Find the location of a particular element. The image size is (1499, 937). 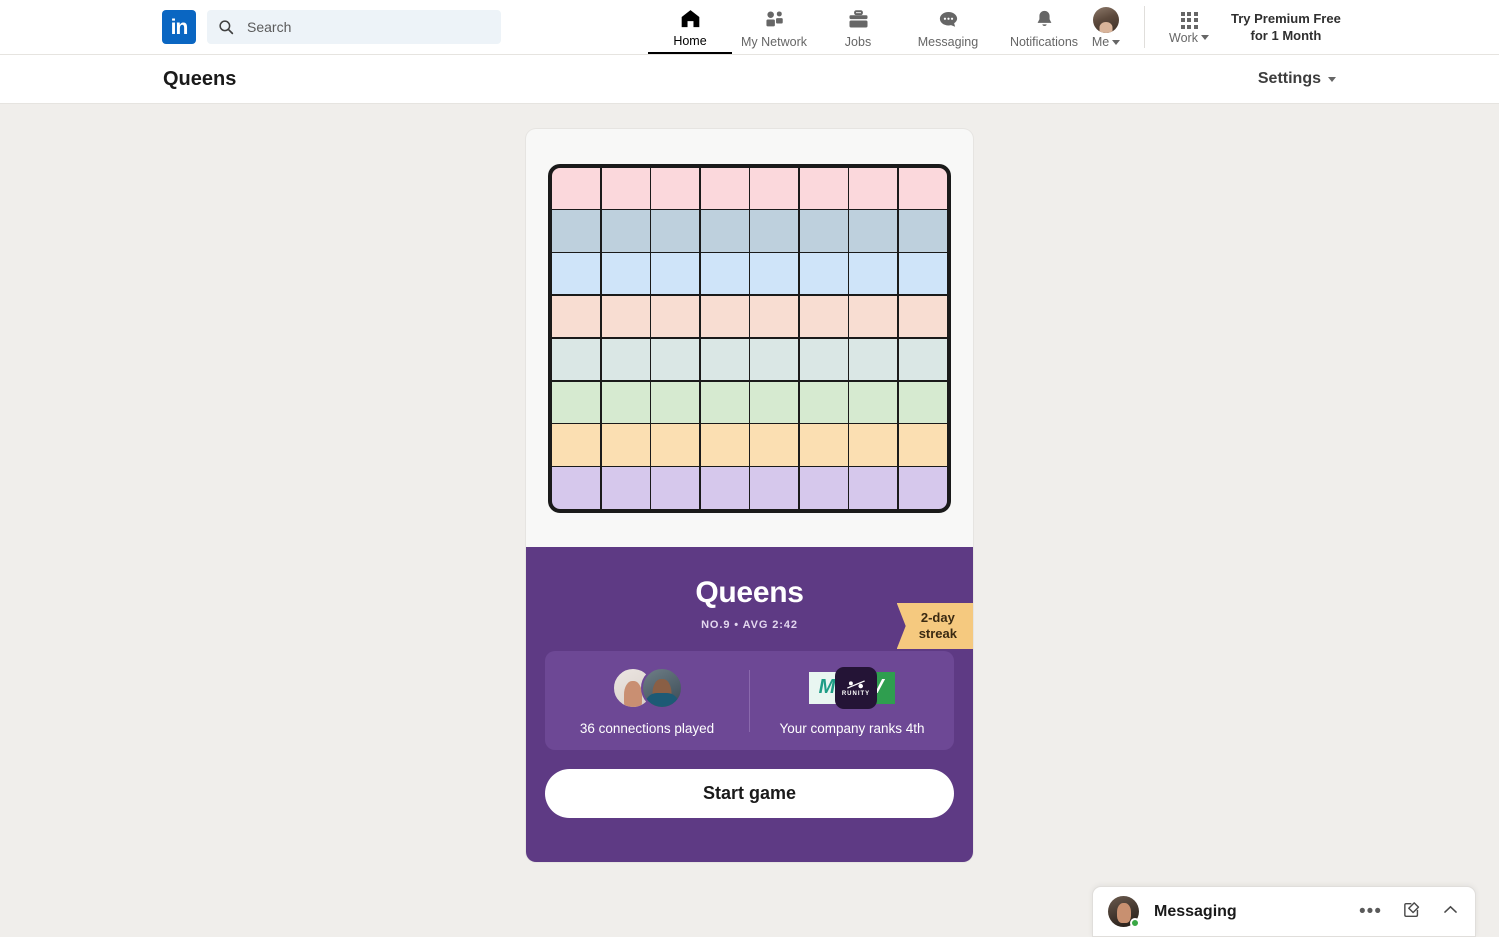

nav-item-work: Work is located at coordinates (1189, 27).